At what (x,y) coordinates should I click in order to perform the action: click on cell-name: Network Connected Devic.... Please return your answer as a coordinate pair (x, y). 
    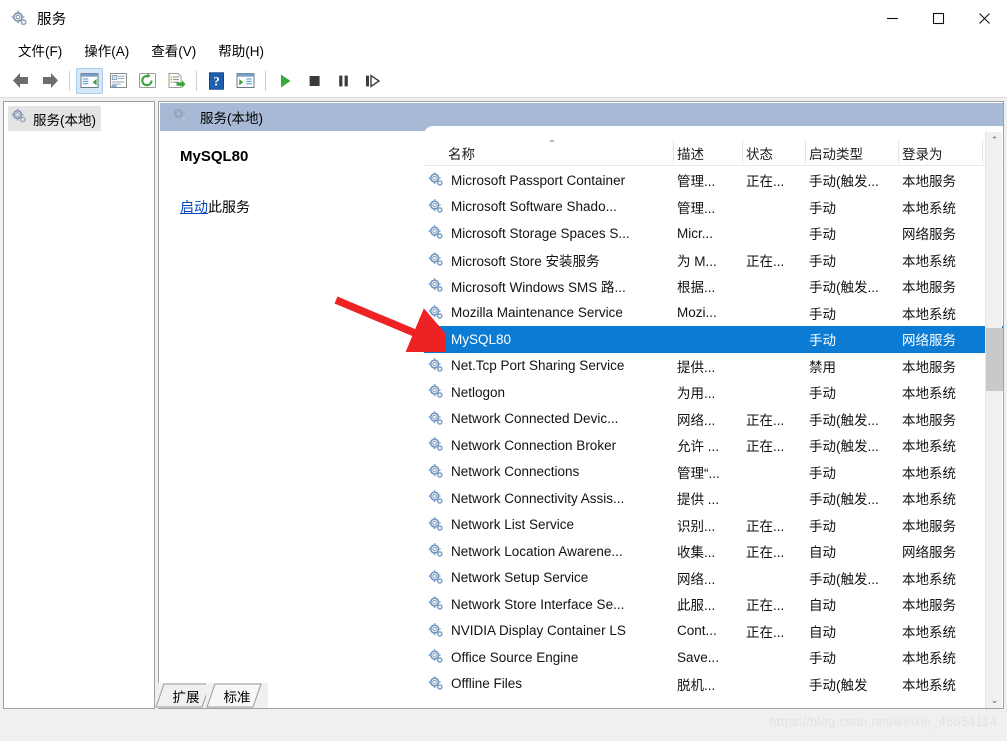
    Looking at the image, I should click on (535, 419).